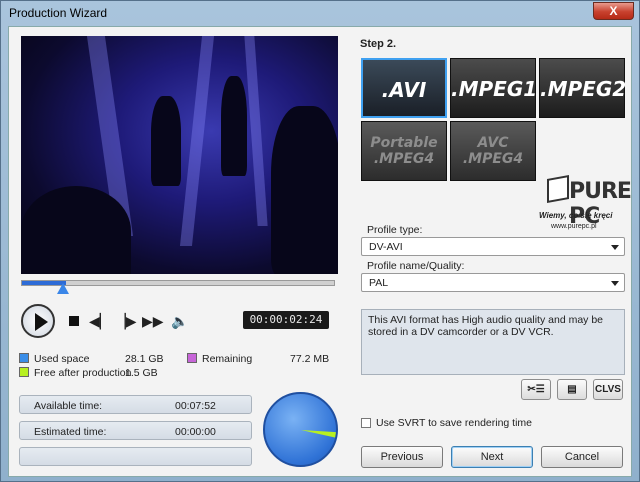  I want to click on step-label: Step 2., so click(378, 44).